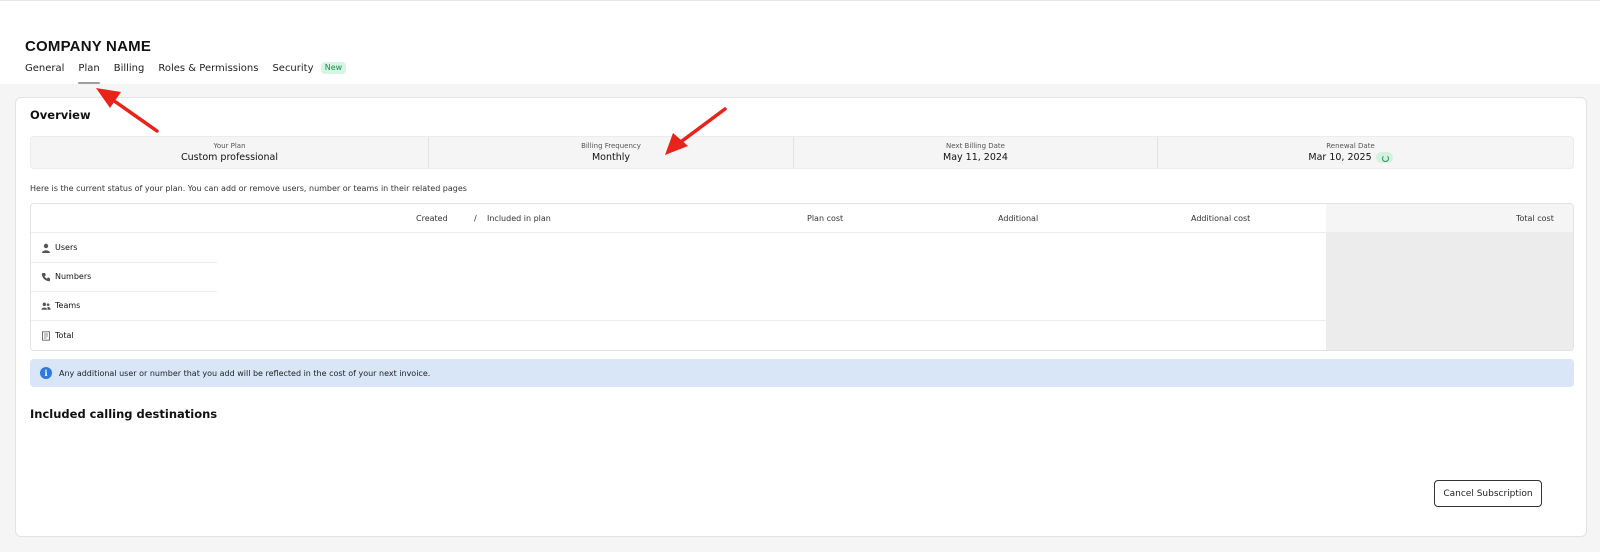 The image size is (1600, 552). What do you see at coordinates (611, 157) in the screenshot?
I see `stat-value: Monthly` at bounding box center [611, 157].